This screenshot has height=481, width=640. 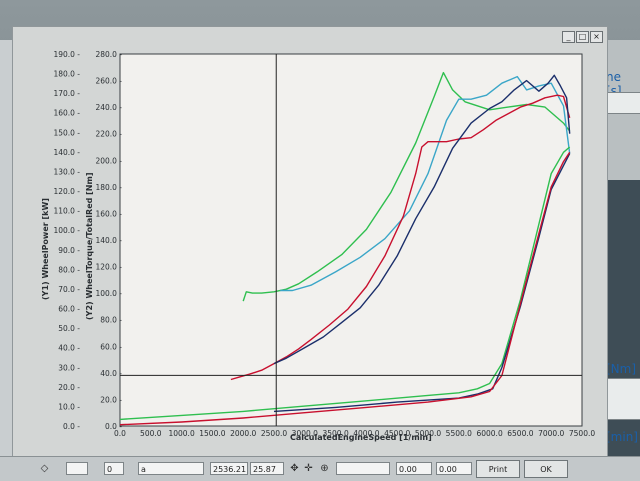 What do you see at coordinates (489, 433) in the screenshot?
I see `x-tick-label: 6000.0` at bounding box center [489, 433].